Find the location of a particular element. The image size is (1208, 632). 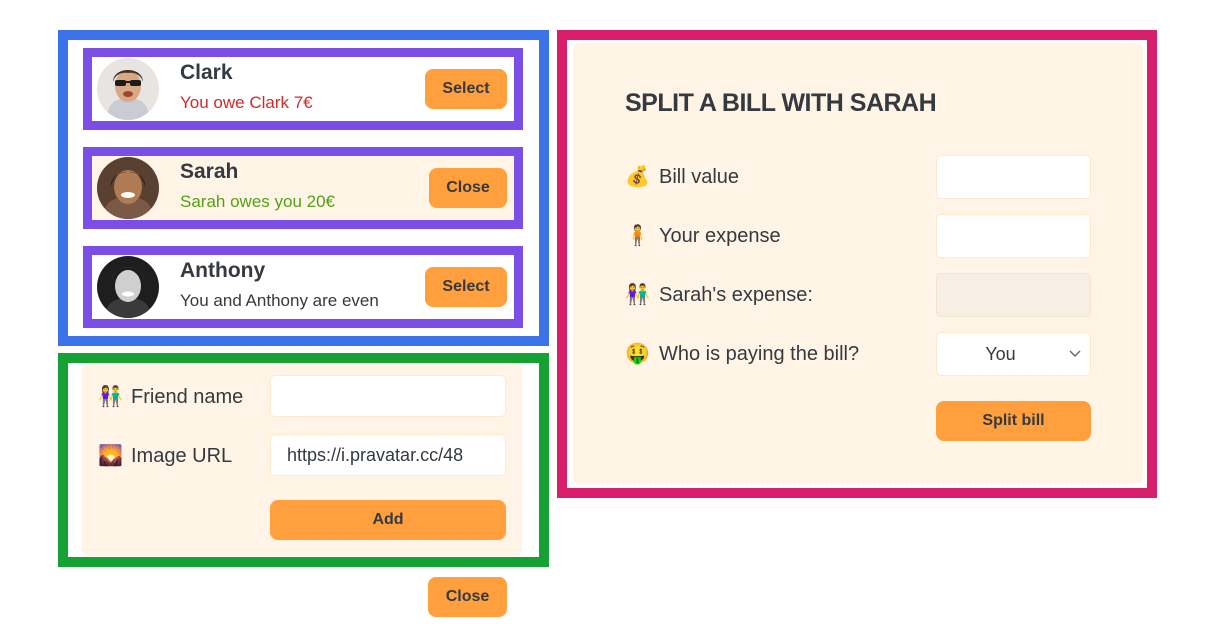

chevron-down-icon is located at coordinates (1075, 353).